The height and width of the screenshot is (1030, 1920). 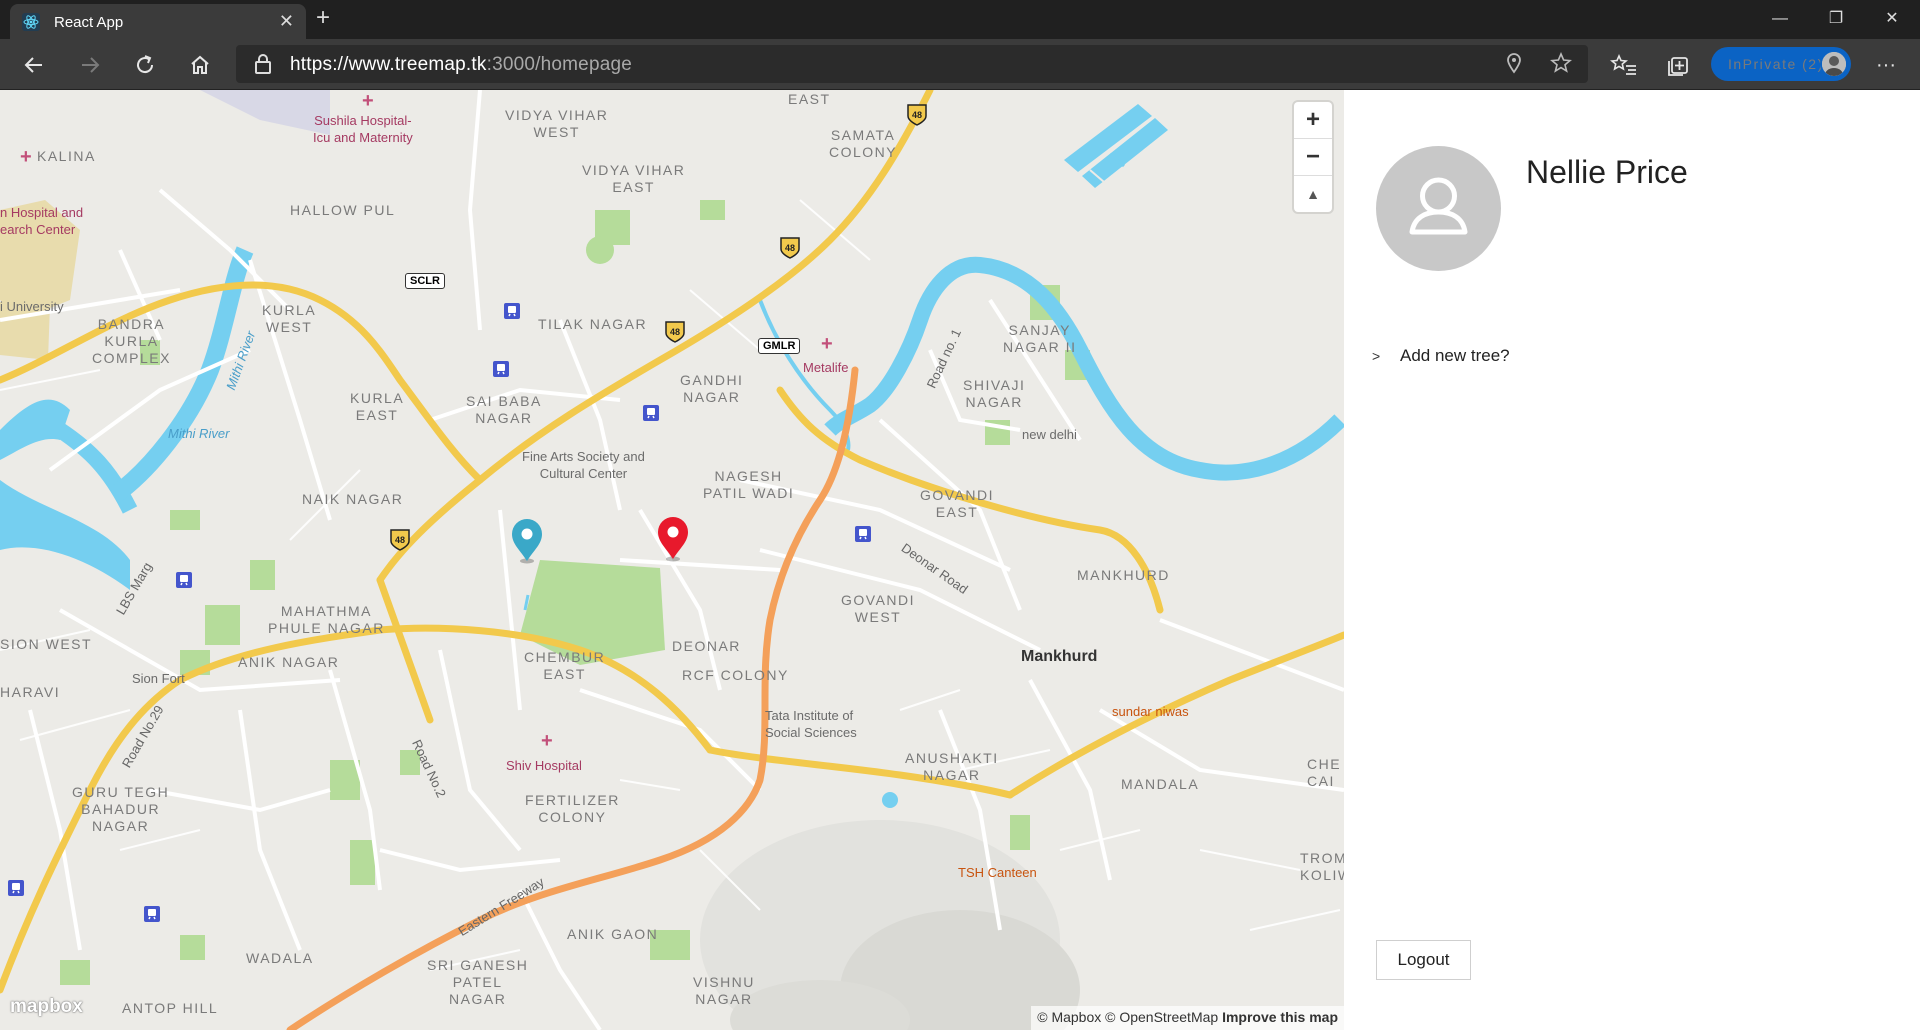 I want to click on map-label-guru-tegh: GURU TEGH BAHADUR NAGAR, so click(x=121, y=809).